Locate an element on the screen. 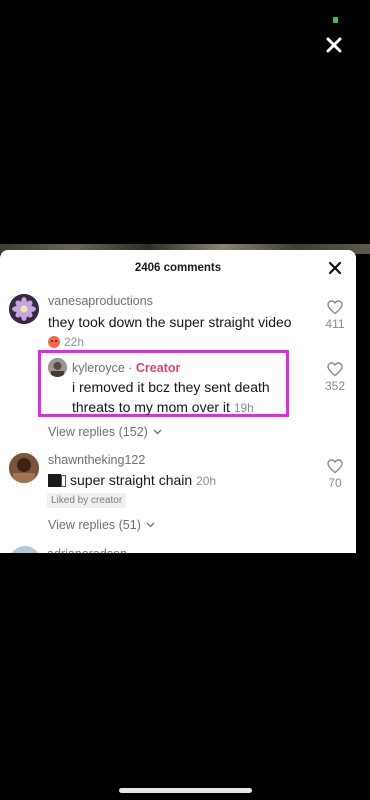 Image resolution: width=370 pixels, height=800 pixels. view-replies-label: View replies (51) is located at coordinates (94, 525).